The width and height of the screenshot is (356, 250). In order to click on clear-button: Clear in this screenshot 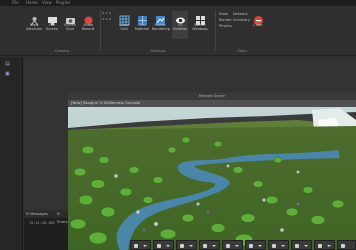, I will do `click(258, 25)`.